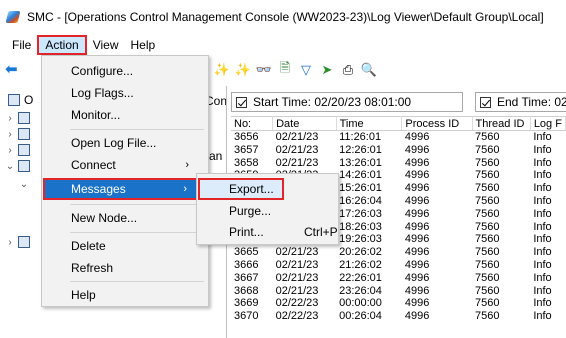 This screenshot has width=566, height=338. I want to click on node-icon, so click(24, 166).